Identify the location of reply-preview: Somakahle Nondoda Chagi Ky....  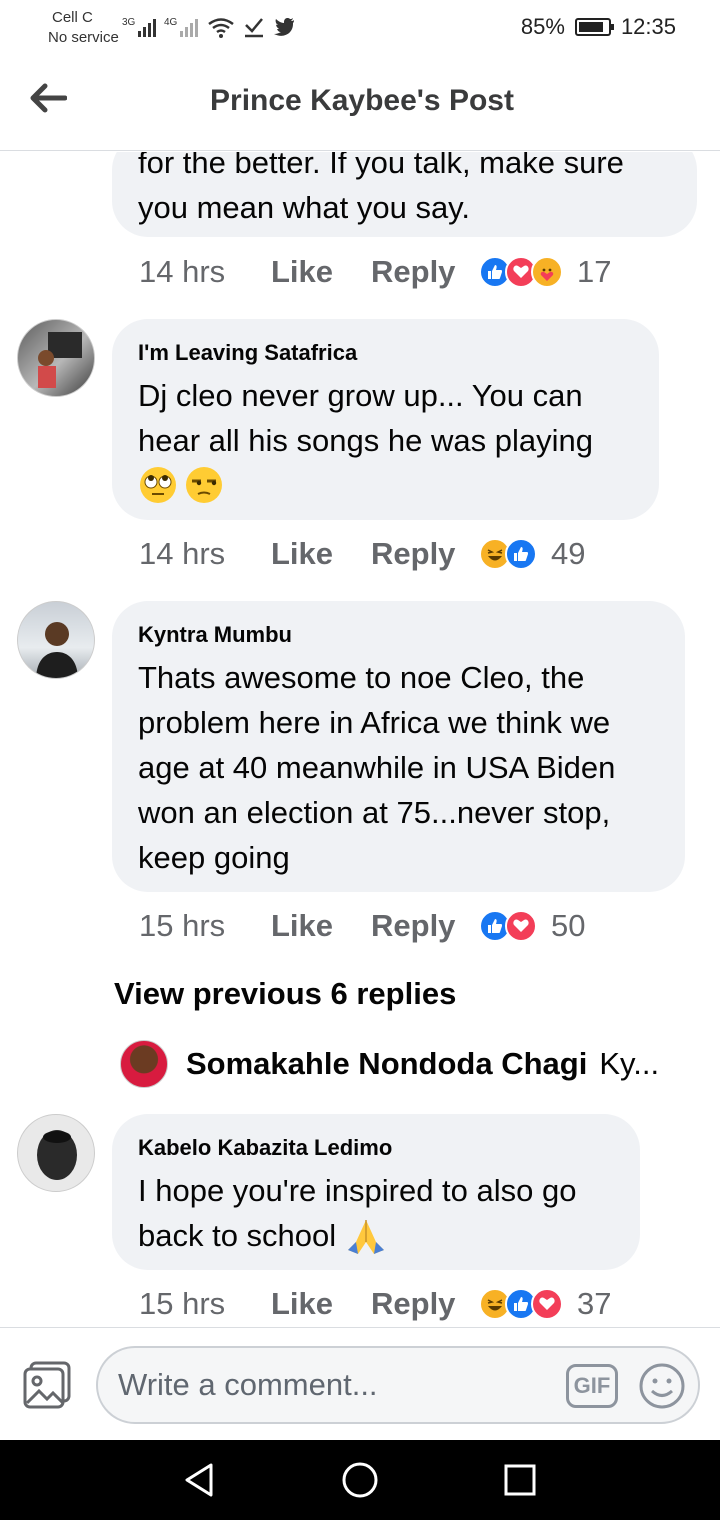
(400, 1064).